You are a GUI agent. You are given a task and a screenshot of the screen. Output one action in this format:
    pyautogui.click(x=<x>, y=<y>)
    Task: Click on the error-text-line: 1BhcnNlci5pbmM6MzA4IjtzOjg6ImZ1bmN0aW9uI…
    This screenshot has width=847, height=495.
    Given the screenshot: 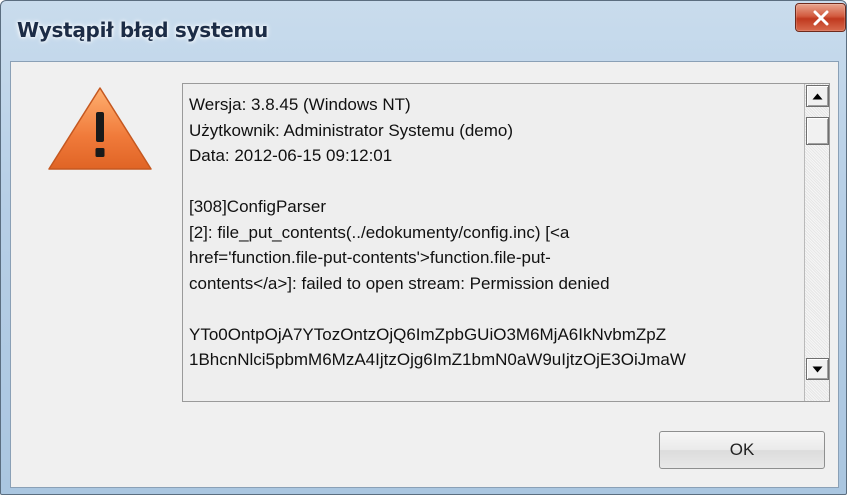 What is the action you would take?
    pyautogui.click(x=437, y=359)
    